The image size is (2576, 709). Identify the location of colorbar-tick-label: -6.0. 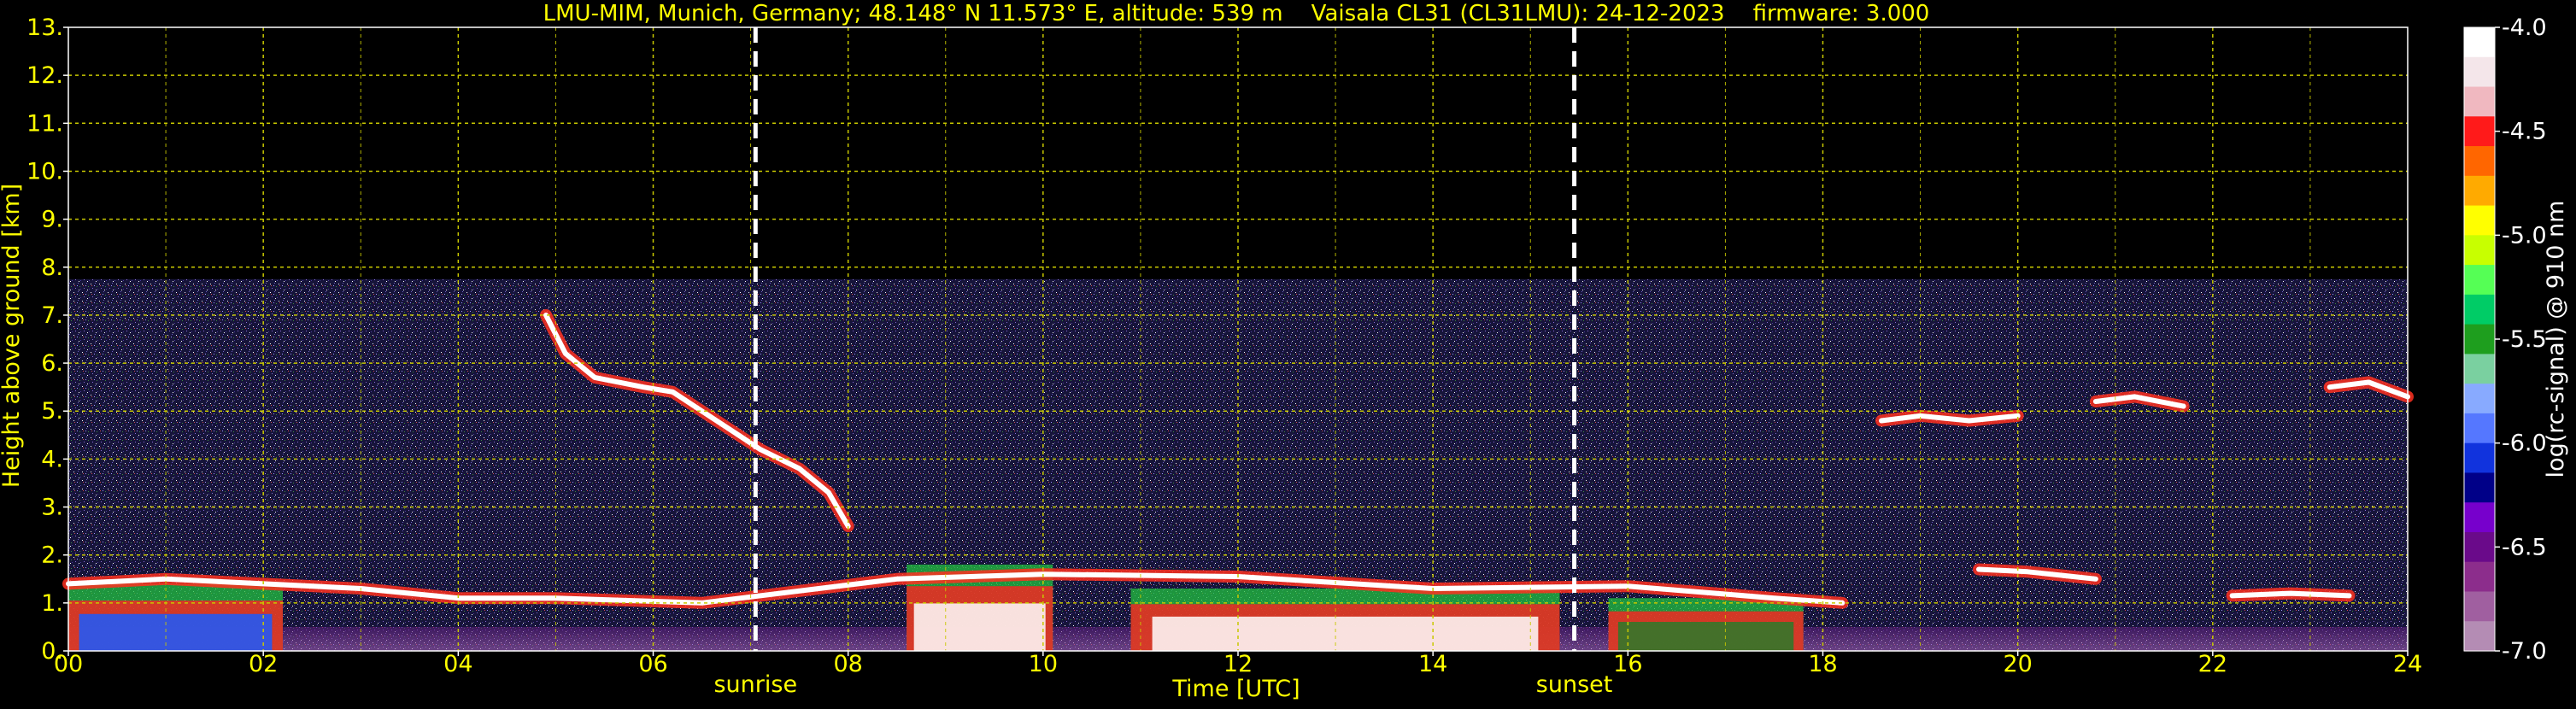
(2524, 444).